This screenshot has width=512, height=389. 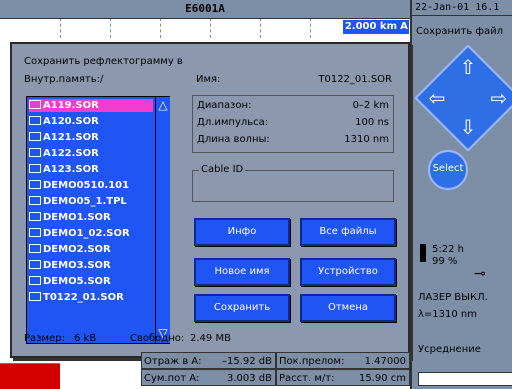 What do you see at coordinates (499, 98) in the screenshot?
I see `arrow-right-icon: ⇨` at bounding box center [499, 98].